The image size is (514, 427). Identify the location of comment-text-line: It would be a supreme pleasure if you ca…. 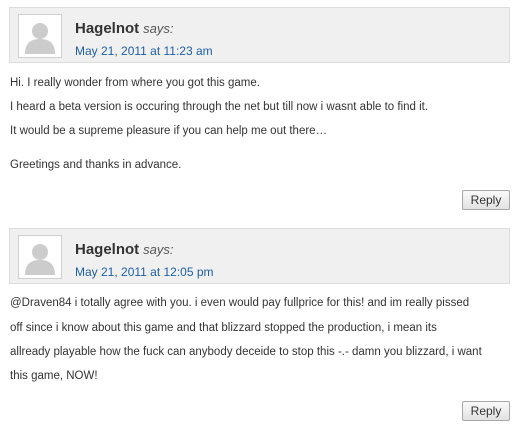
(169, 131).